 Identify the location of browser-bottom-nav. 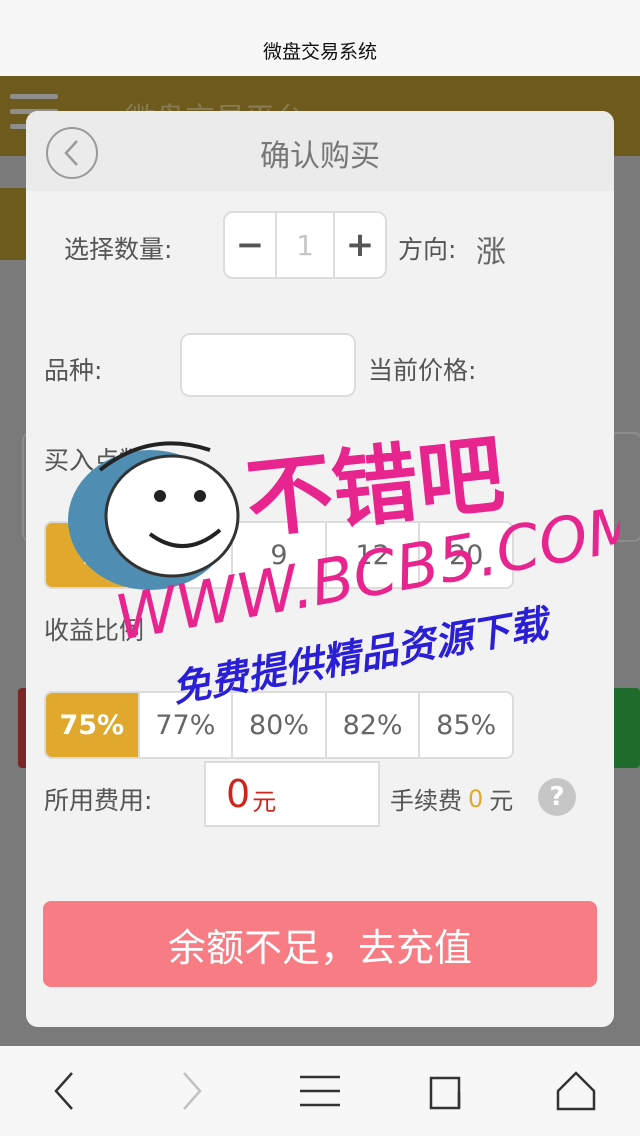
(320, 1091).